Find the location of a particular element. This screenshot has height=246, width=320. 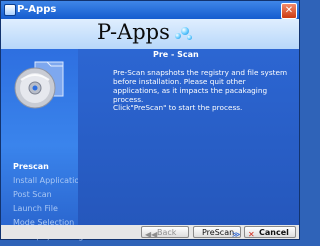

brand-logo-text: P-Apps is located at coordinates (133, 32).